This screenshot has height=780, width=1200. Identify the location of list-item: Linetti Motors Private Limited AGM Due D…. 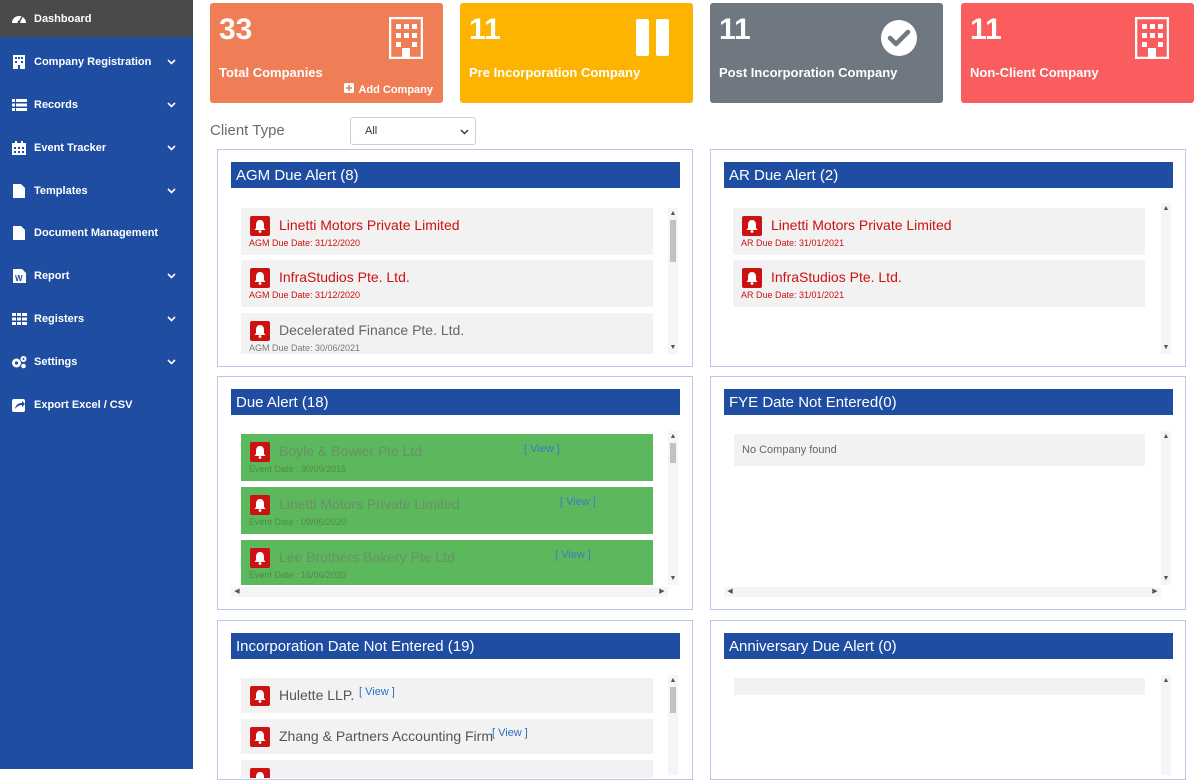
(447, 231).